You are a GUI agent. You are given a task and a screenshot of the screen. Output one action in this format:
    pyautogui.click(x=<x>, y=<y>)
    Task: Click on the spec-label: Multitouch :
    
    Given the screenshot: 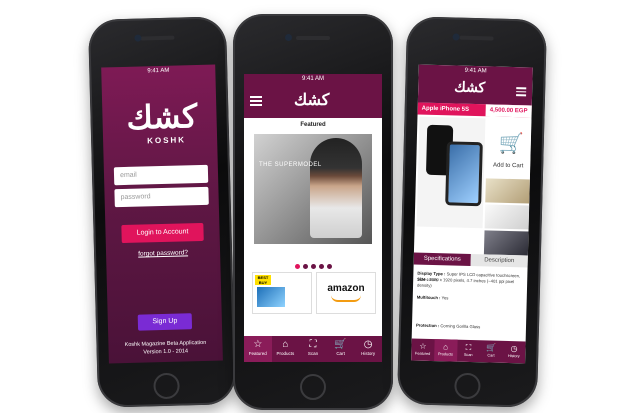 What is the action you would take?
    pyautogui.click(x=428, y=297)
    